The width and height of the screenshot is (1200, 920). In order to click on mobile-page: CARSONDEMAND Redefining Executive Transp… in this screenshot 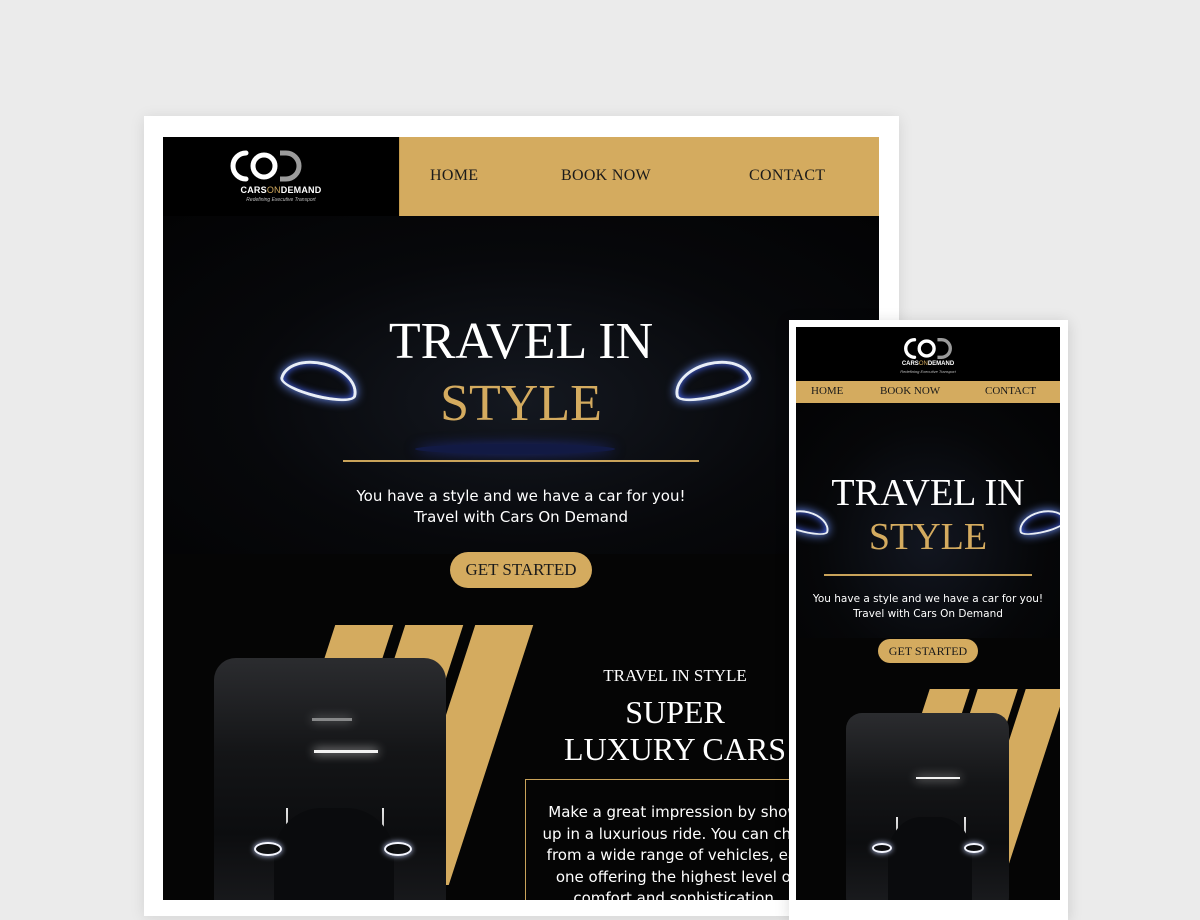, I will do `click(928, 613)`.